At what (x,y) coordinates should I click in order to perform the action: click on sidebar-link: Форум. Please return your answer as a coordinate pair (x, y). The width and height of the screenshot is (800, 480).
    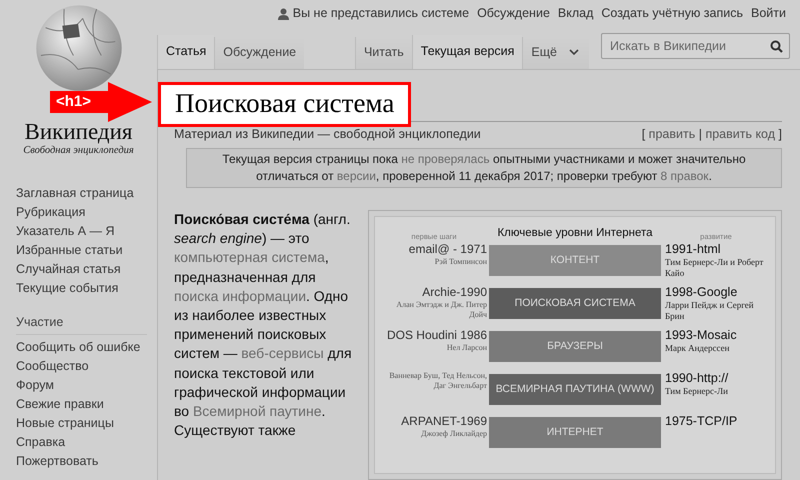
    Looking at the image, I should click on (86, 385).